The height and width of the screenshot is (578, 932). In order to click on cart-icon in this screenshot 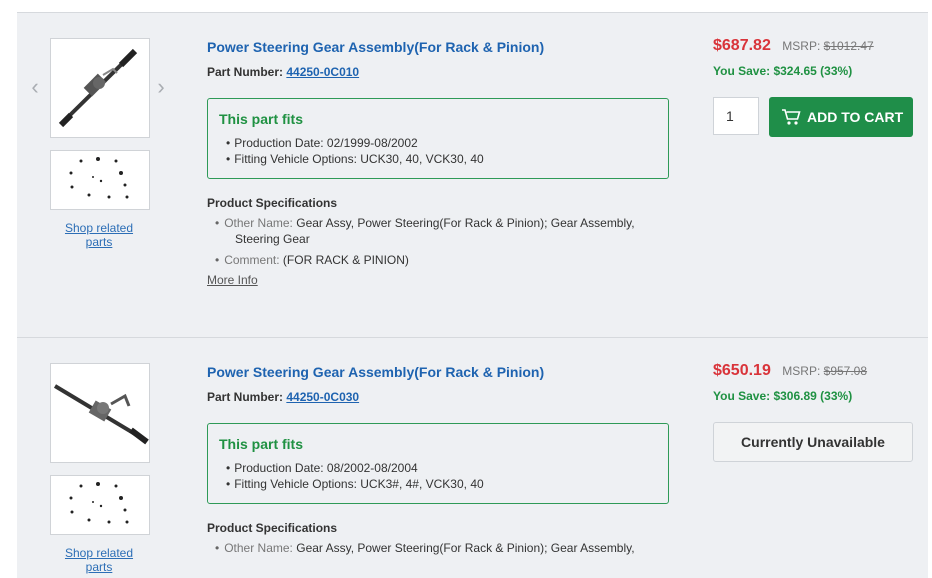, I will do `click(791, 117)`.